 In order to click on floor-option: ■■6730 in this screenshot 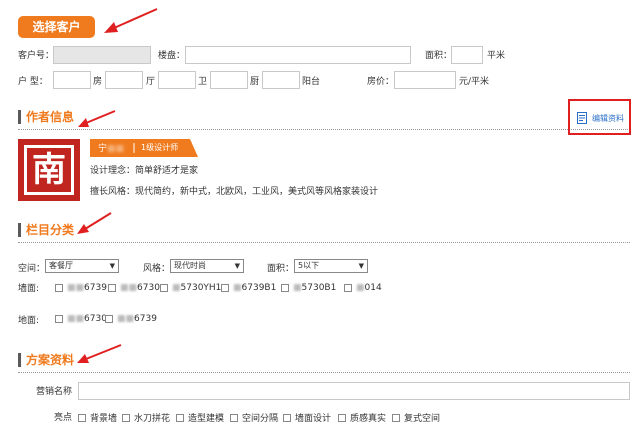, I will do `click(81, 319)`.